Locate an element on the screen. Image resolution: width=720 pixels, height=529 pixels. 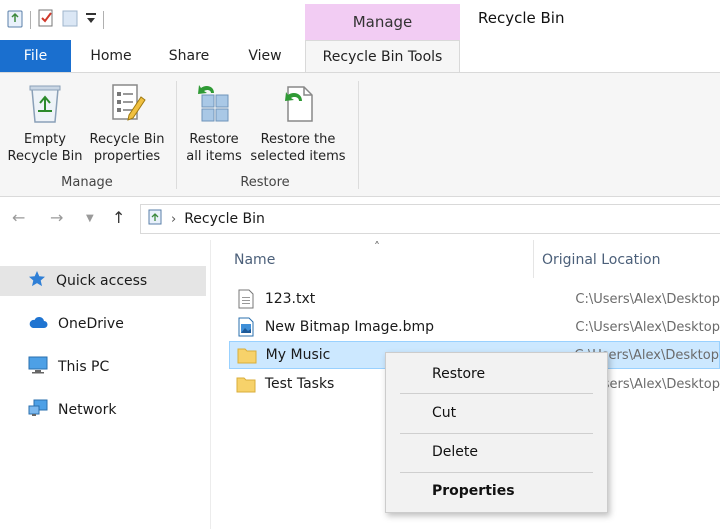
navigation-bar: ← → ▼ ↑ › Recycle Bin is located at coordinates (360, 219).